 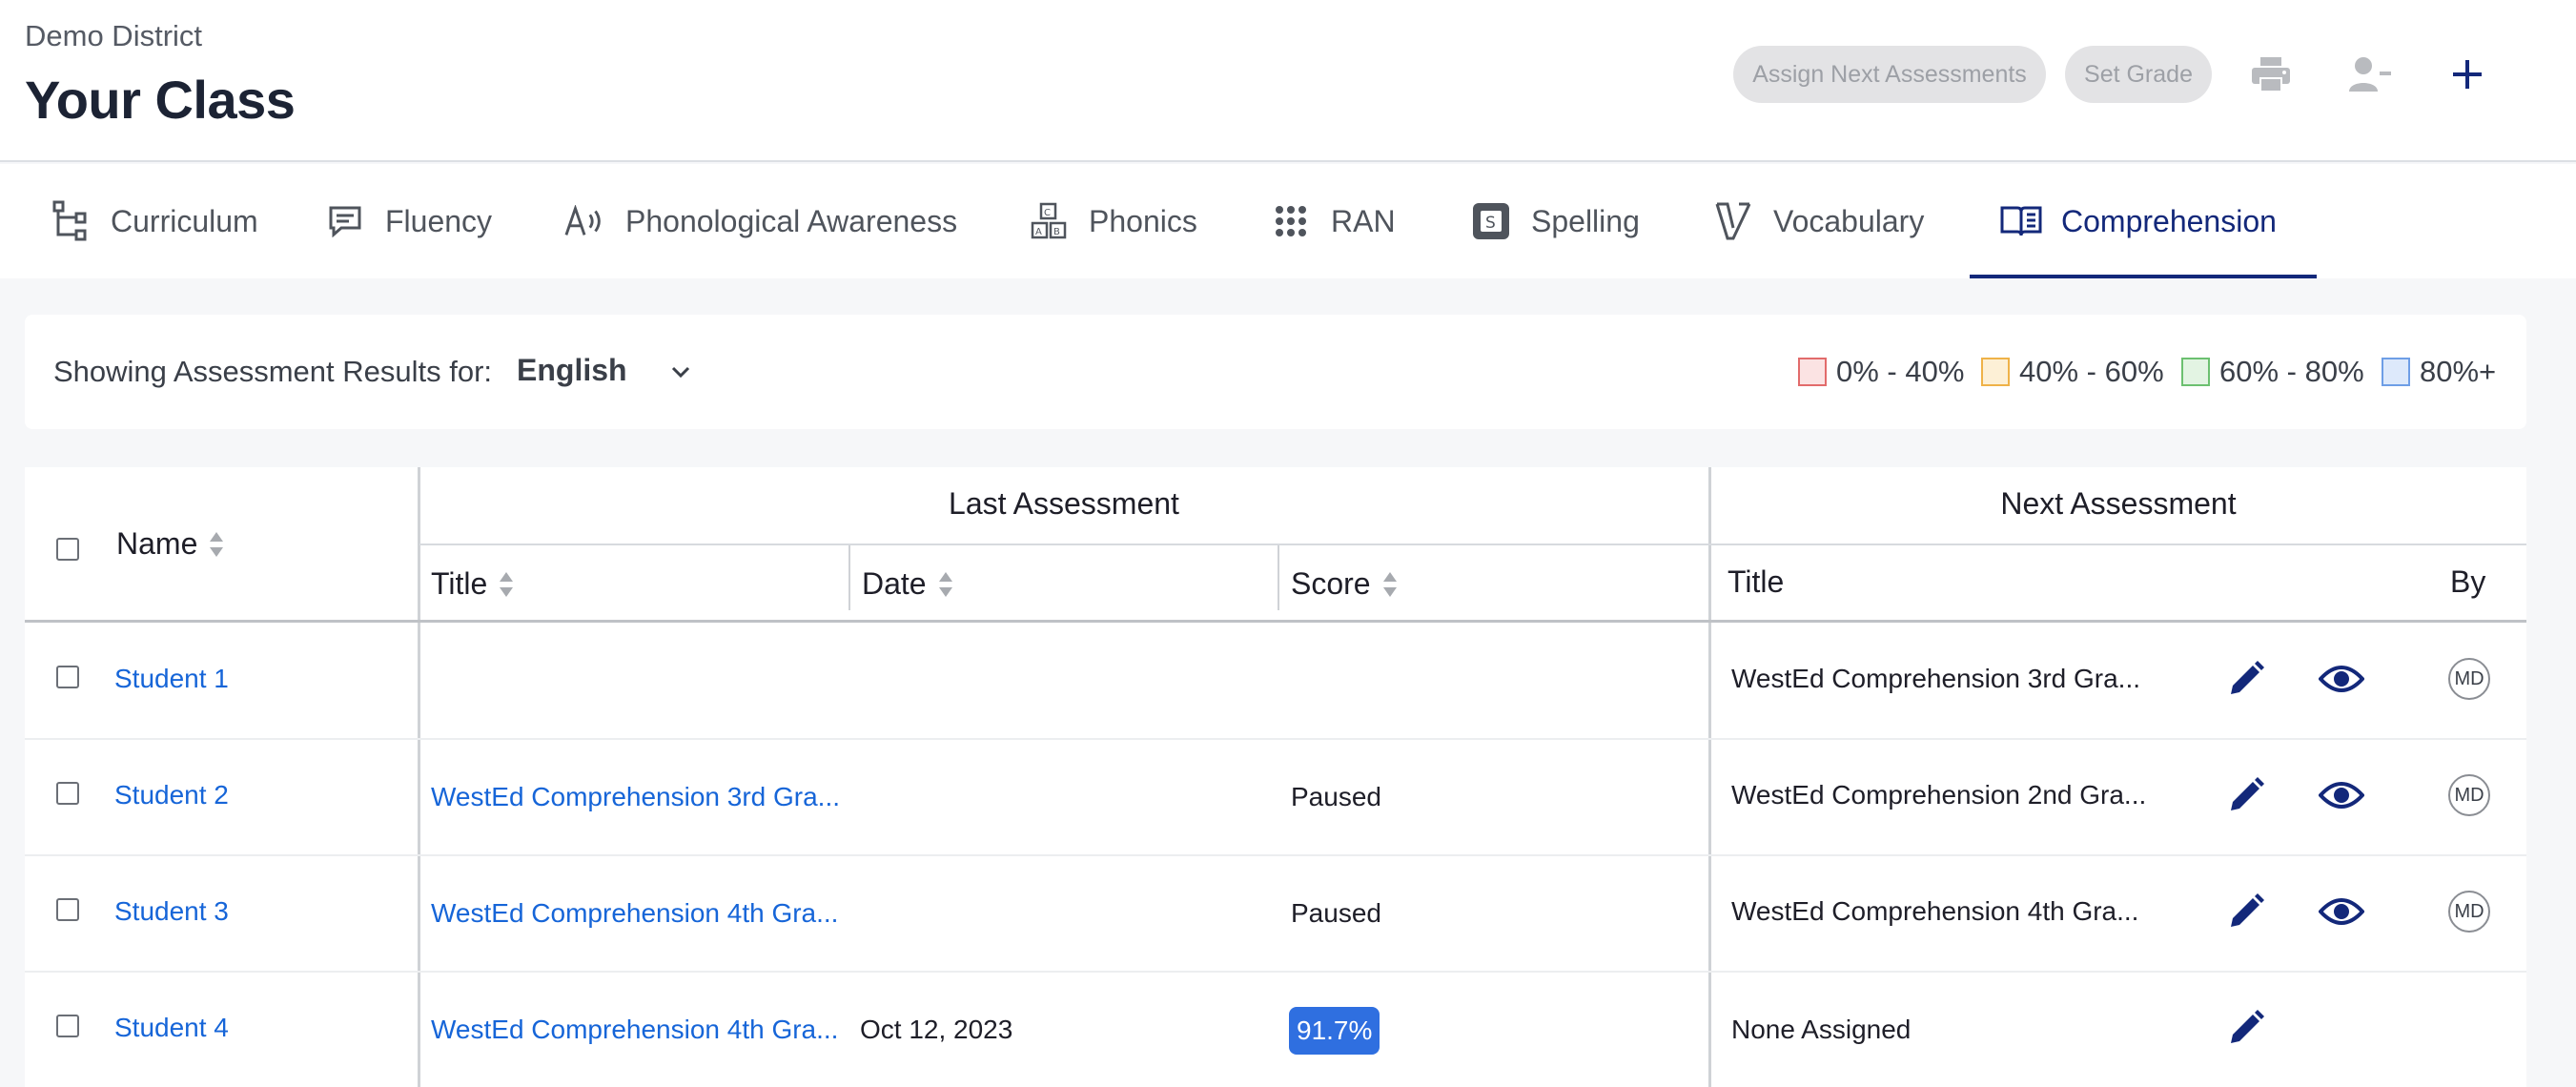 I want to click on select-all-checkbox, so click(x=67, y=549).